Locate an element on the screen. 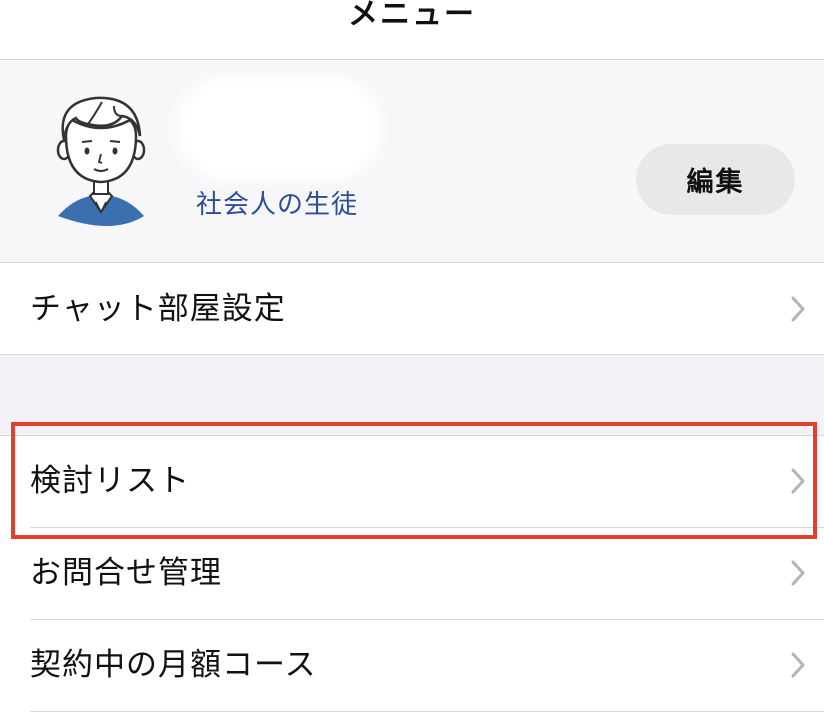  divider is located at coordinates (427, 711).